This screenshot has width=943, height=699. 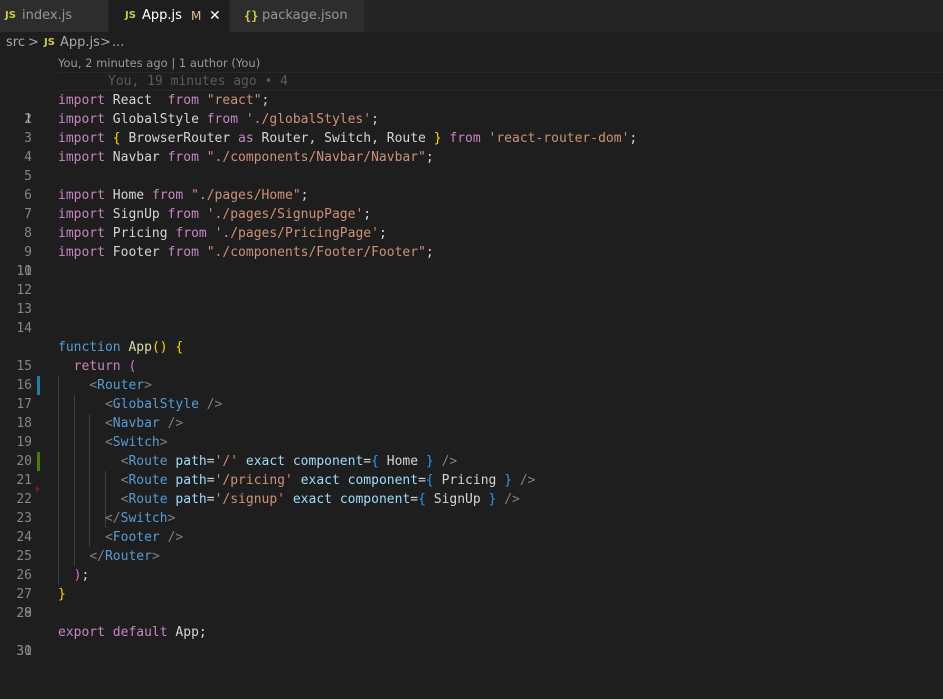 I want to click on breadcrumb-file: App.js, so click(x=80, y=43).